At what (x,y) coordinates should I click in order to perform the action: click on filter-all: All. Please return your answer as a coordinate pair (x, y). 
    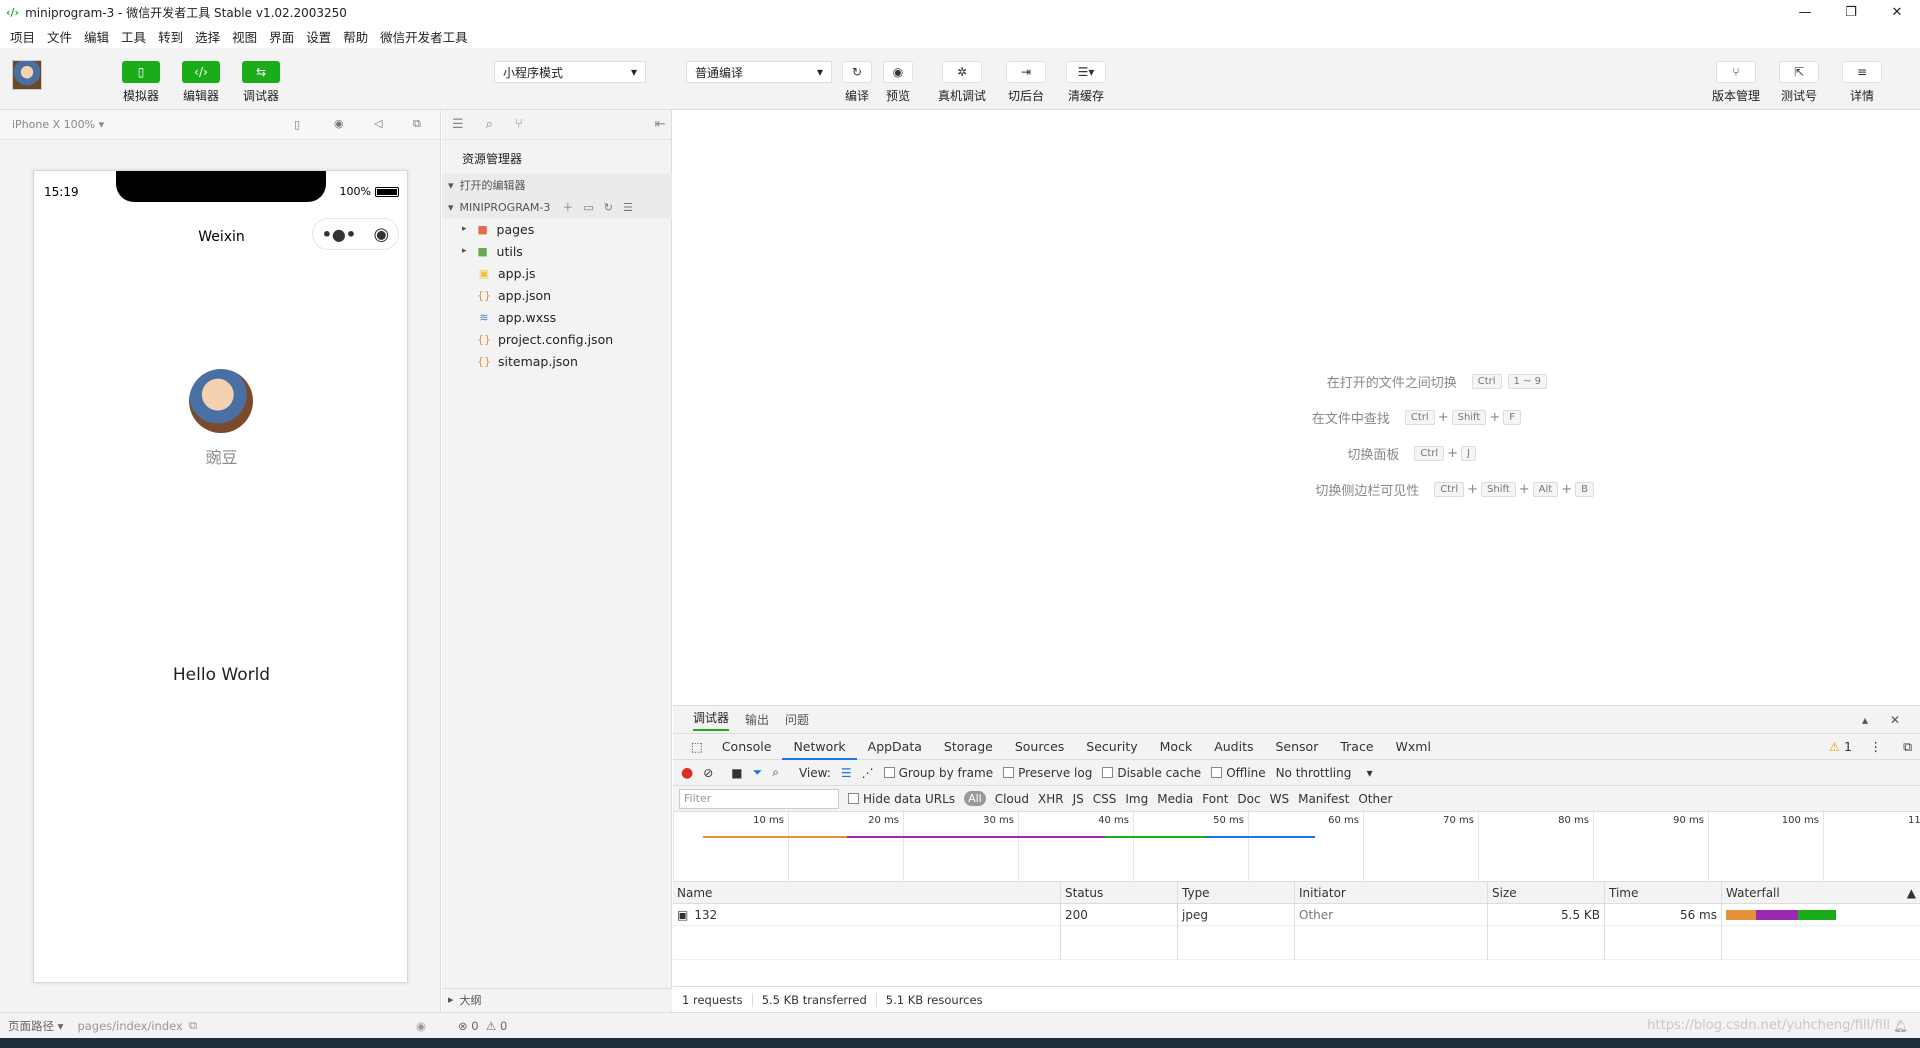
    Looking at the image, I should click on (975, 798).